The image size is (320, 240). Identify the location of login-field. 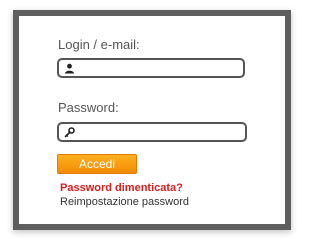
(151, 68).